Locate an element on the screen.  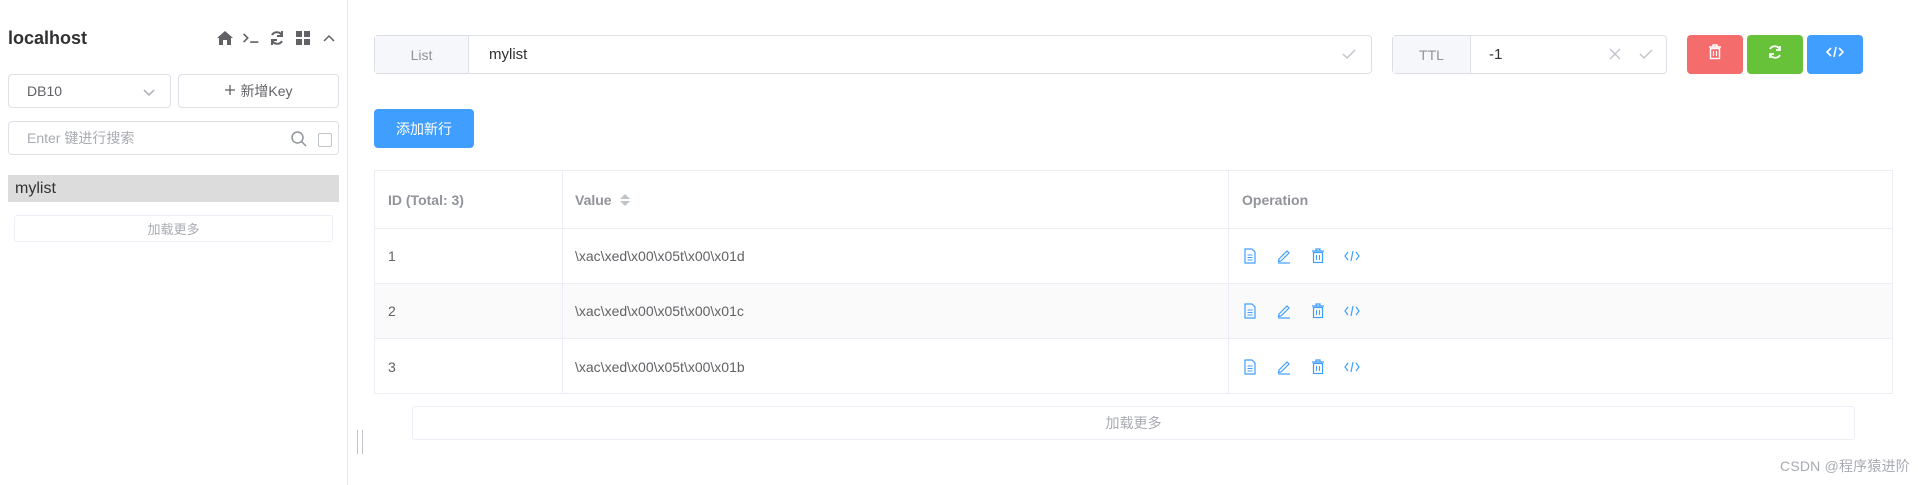
row-value: \xac\xed\x00\x05t\x00\x01d is located at coordinates (896, 256).